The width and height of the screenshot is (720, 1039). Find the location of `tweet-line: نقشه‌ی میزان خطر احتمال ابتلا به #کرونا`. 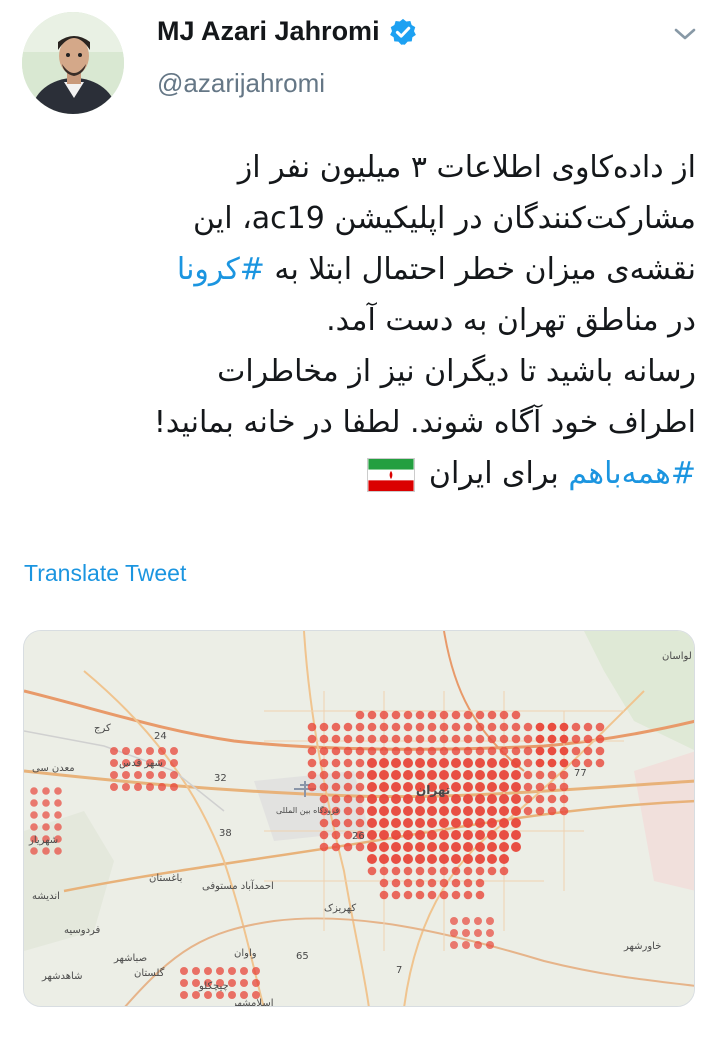

tweet-line: نقشه‌ی میزان خطر احتمال ابتلا به #کرونا is located at coordinates (357, 269).